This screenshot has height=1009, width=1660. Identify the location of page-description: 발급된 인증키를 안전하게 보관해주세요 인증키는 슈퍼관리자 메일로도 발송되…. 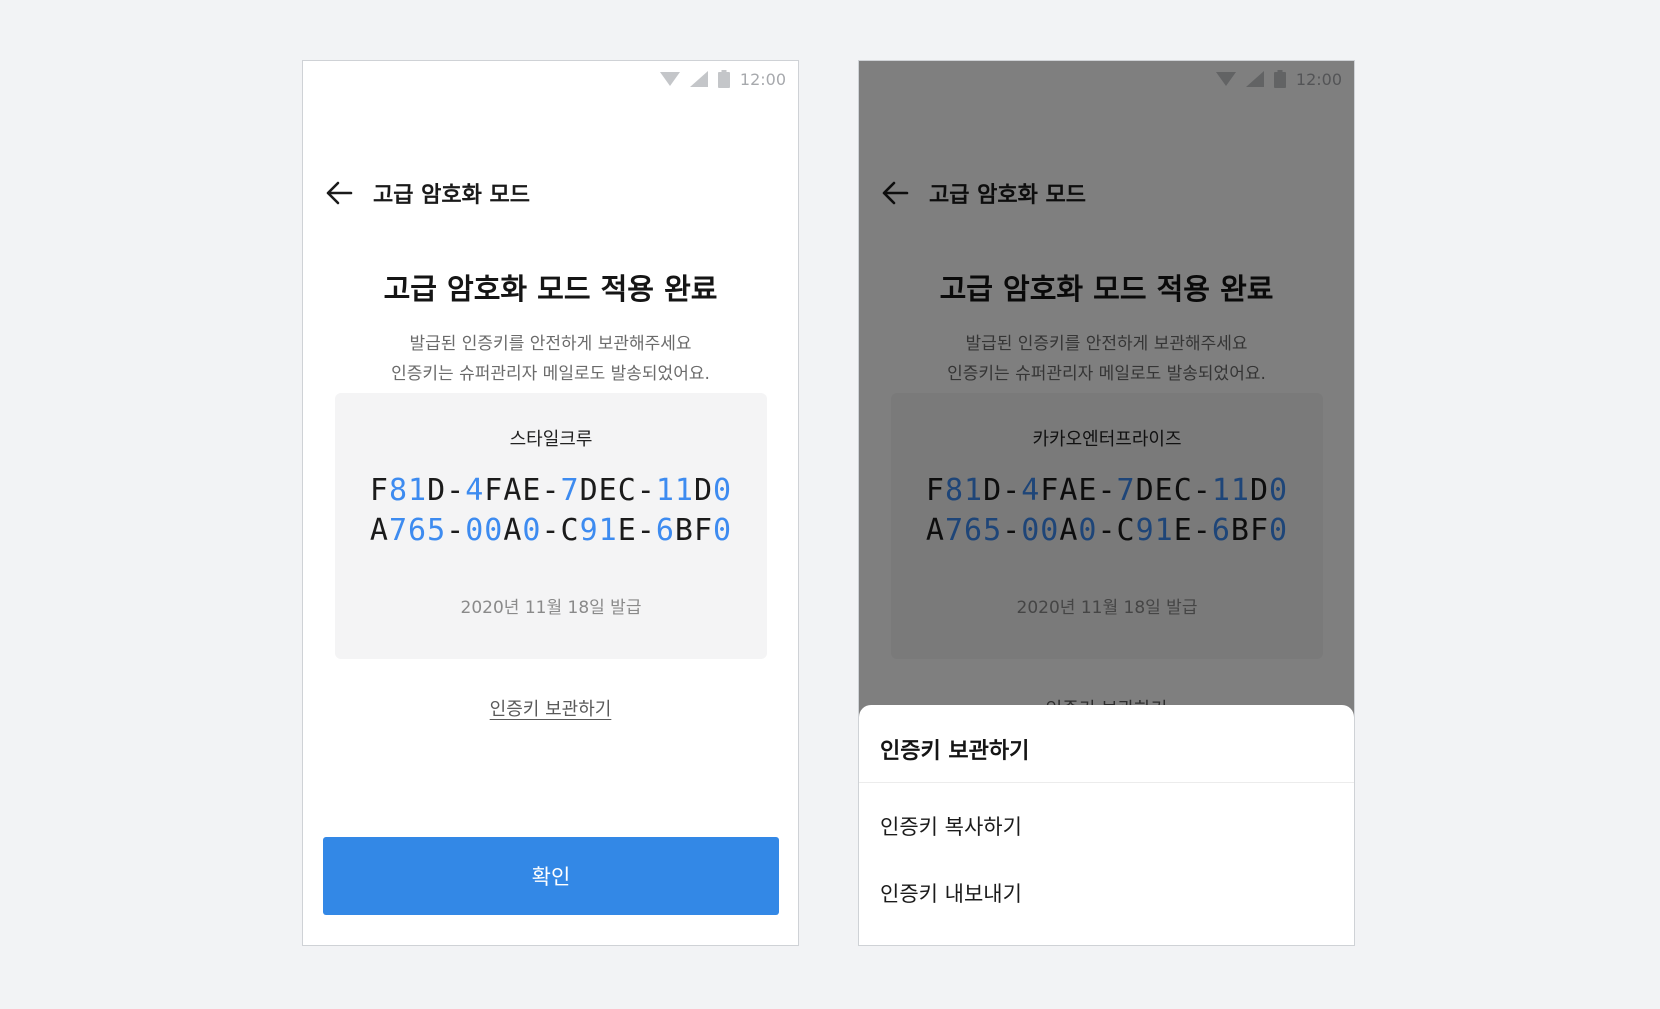
(550, 359).